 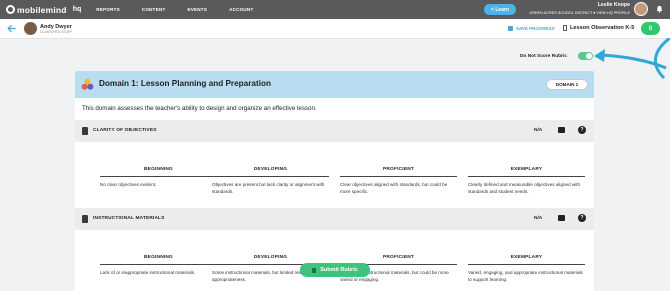 I want to click on nav-link-content: CONTENT, so click(x=154, y=9).